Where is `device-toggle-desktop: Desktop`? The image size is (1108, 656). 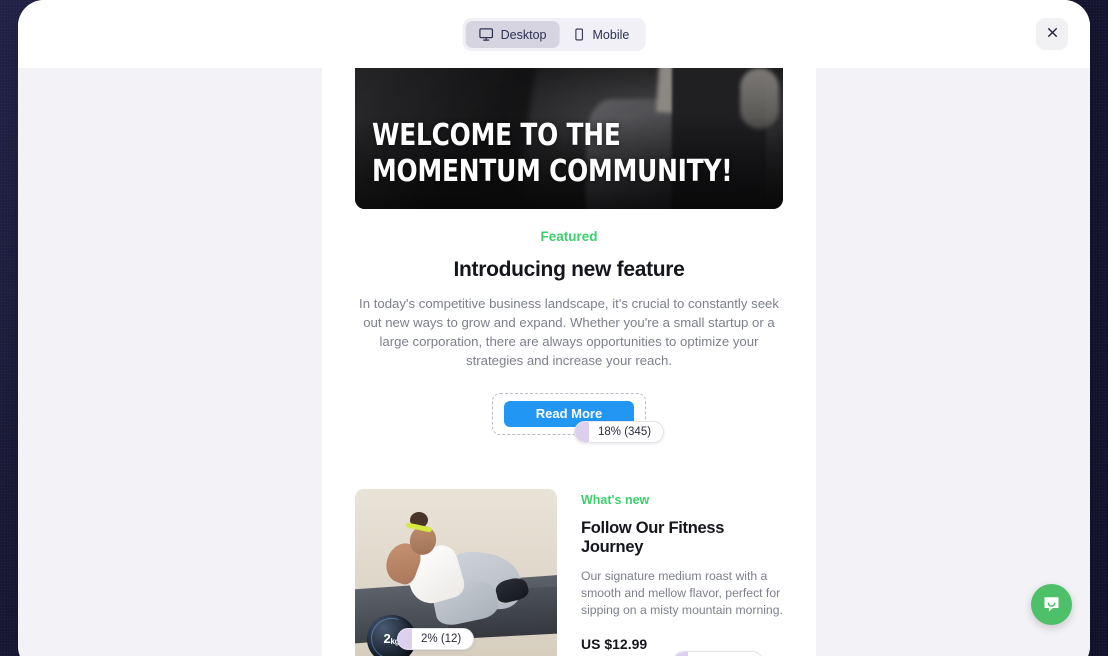
device-toggle-desktop: Desktop is located at coordinates (512, 34).